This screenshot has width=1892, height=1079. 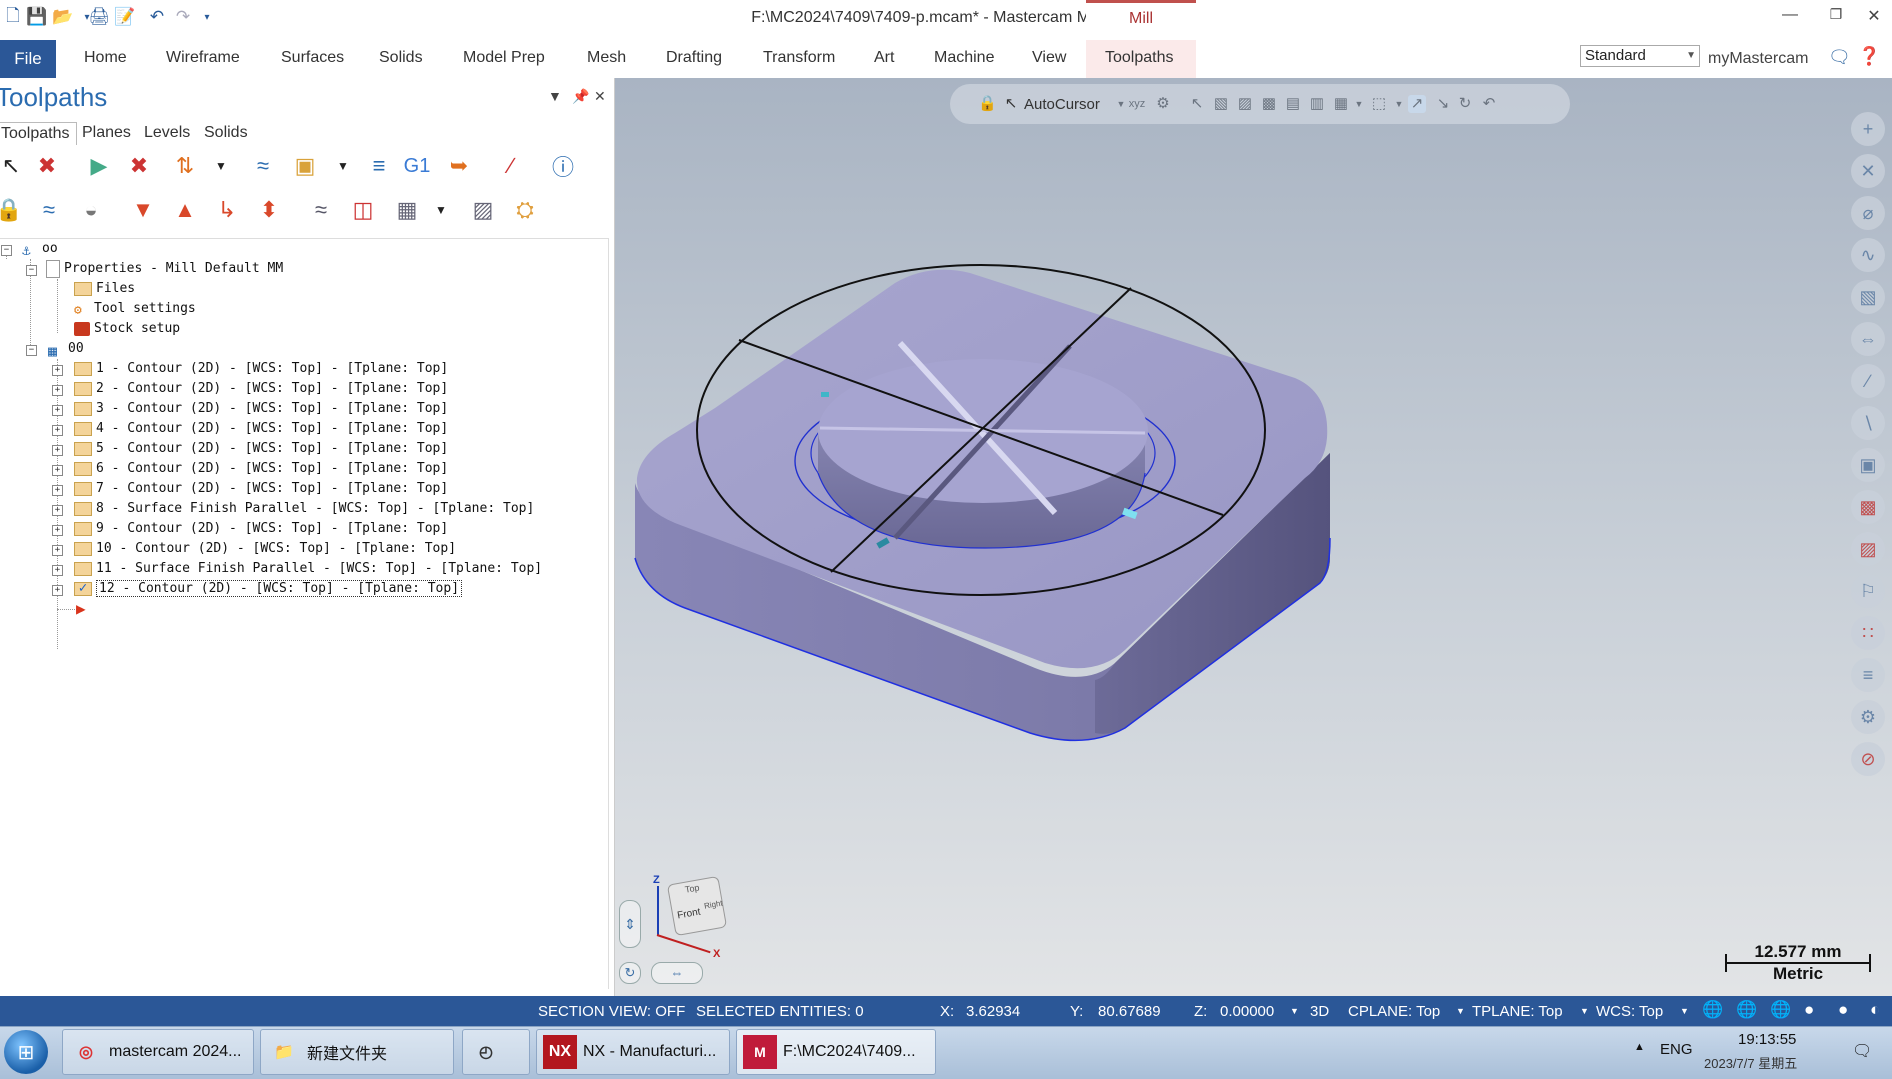 What do you see at coordinates (57, 370) in the screenshot?
I see `expand-op-1-icon: +` at bounding box center [57, 370].